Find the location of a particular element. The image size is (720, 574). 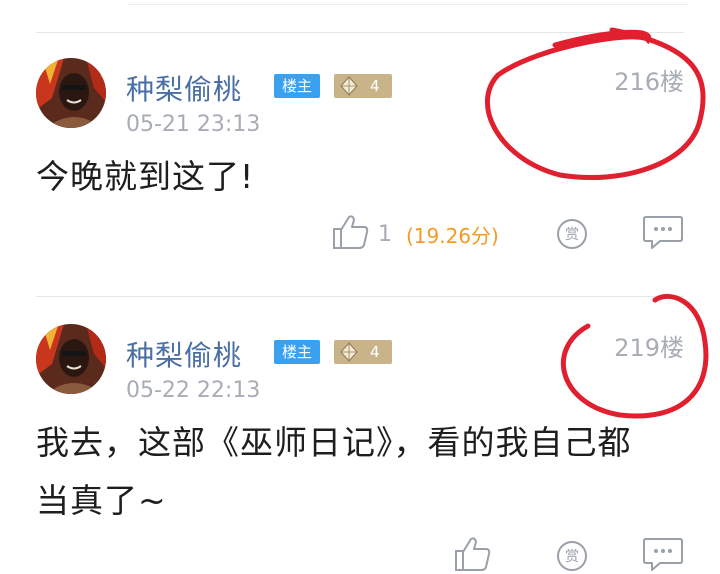

post-timestamp: 05-22 22:13 is located at coordinates (193, 390).